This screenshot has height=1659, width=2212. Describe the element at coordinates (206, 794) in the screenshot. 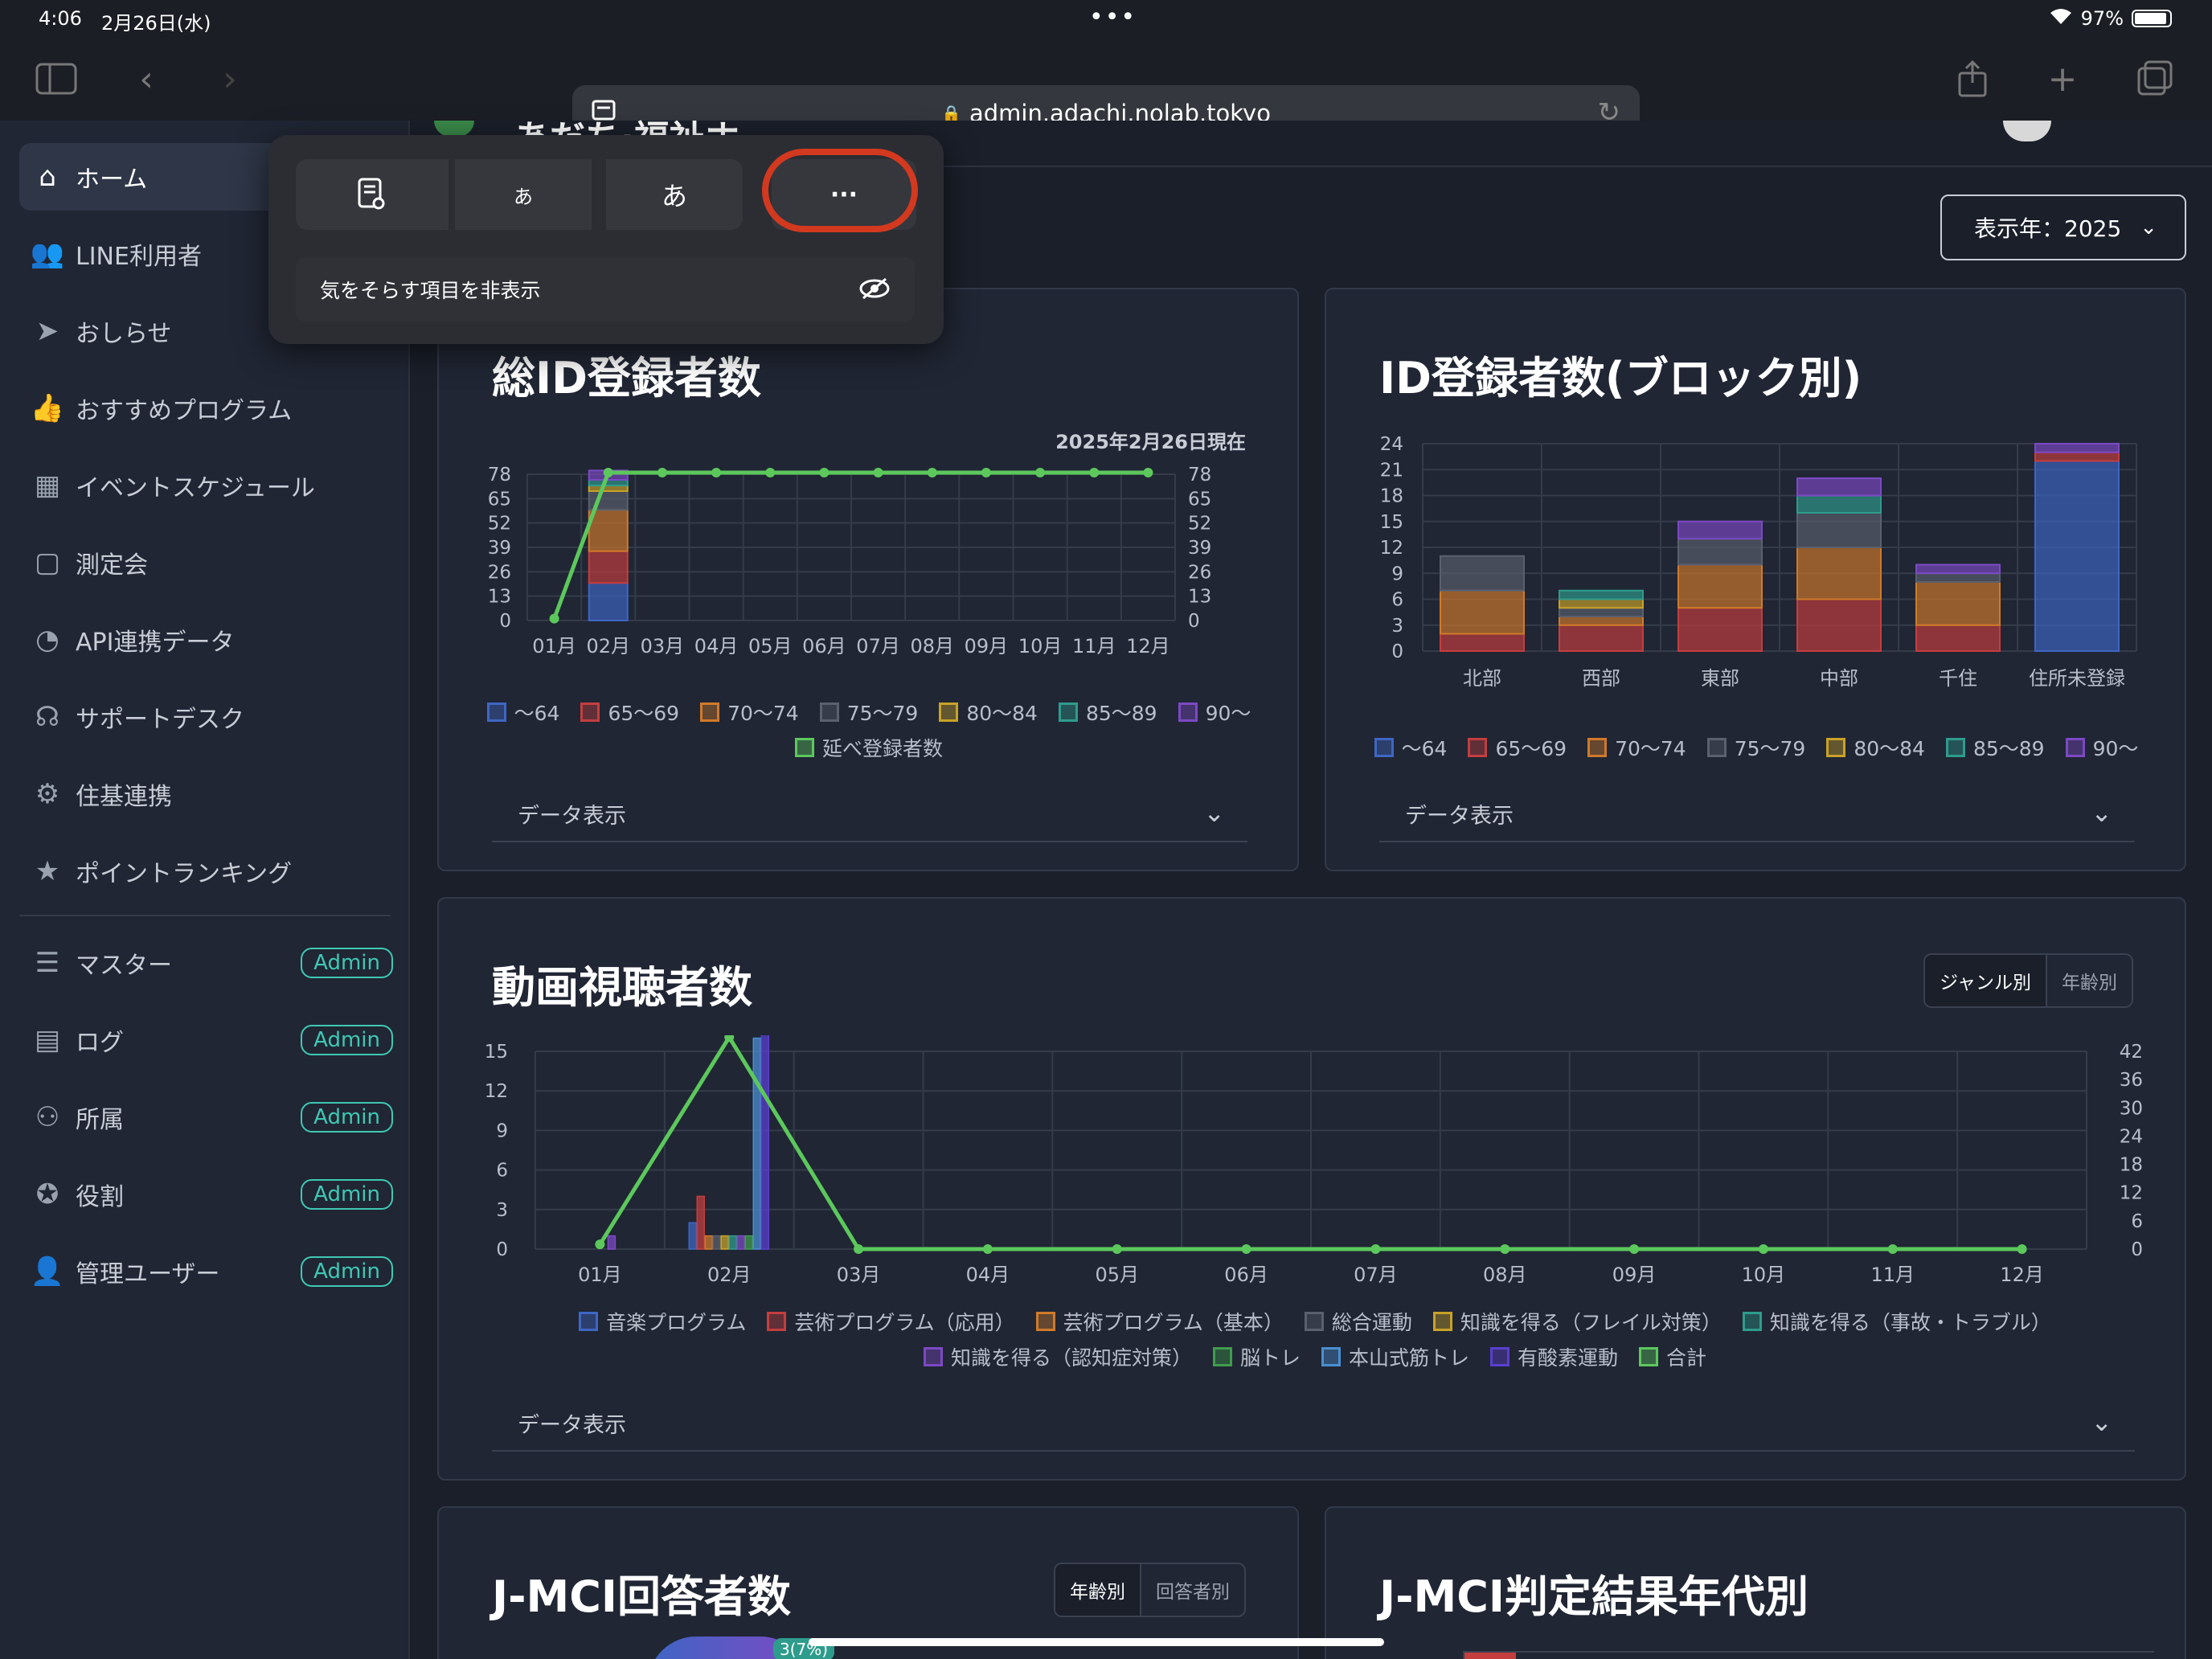

I see `sidebar-item-juki: ⚙ 住基連携` at that location.